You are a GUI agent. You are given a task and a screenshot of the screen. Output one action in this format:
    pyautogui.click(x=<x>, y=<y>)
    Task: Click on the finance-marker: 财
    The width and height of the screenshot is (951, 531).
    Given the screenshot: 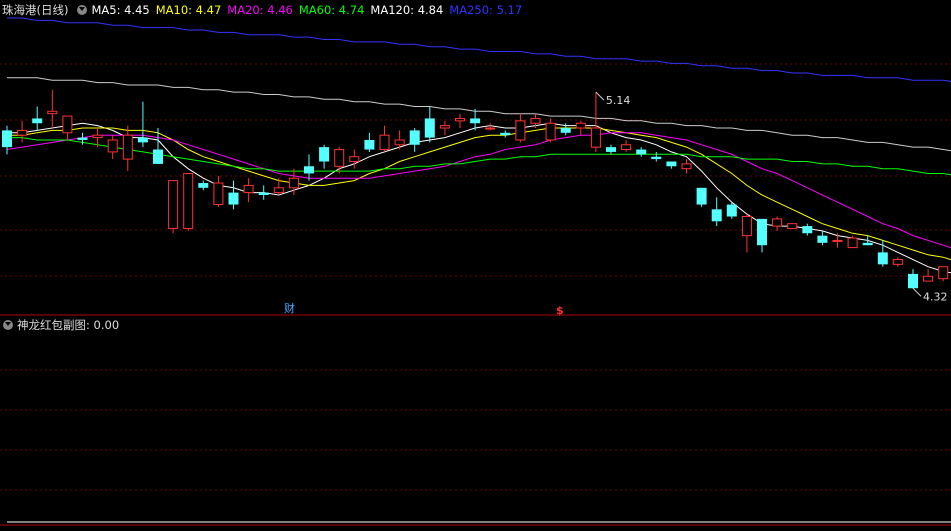 What is the action you would take?
    pyautogui.click(x=289, y=308)
    